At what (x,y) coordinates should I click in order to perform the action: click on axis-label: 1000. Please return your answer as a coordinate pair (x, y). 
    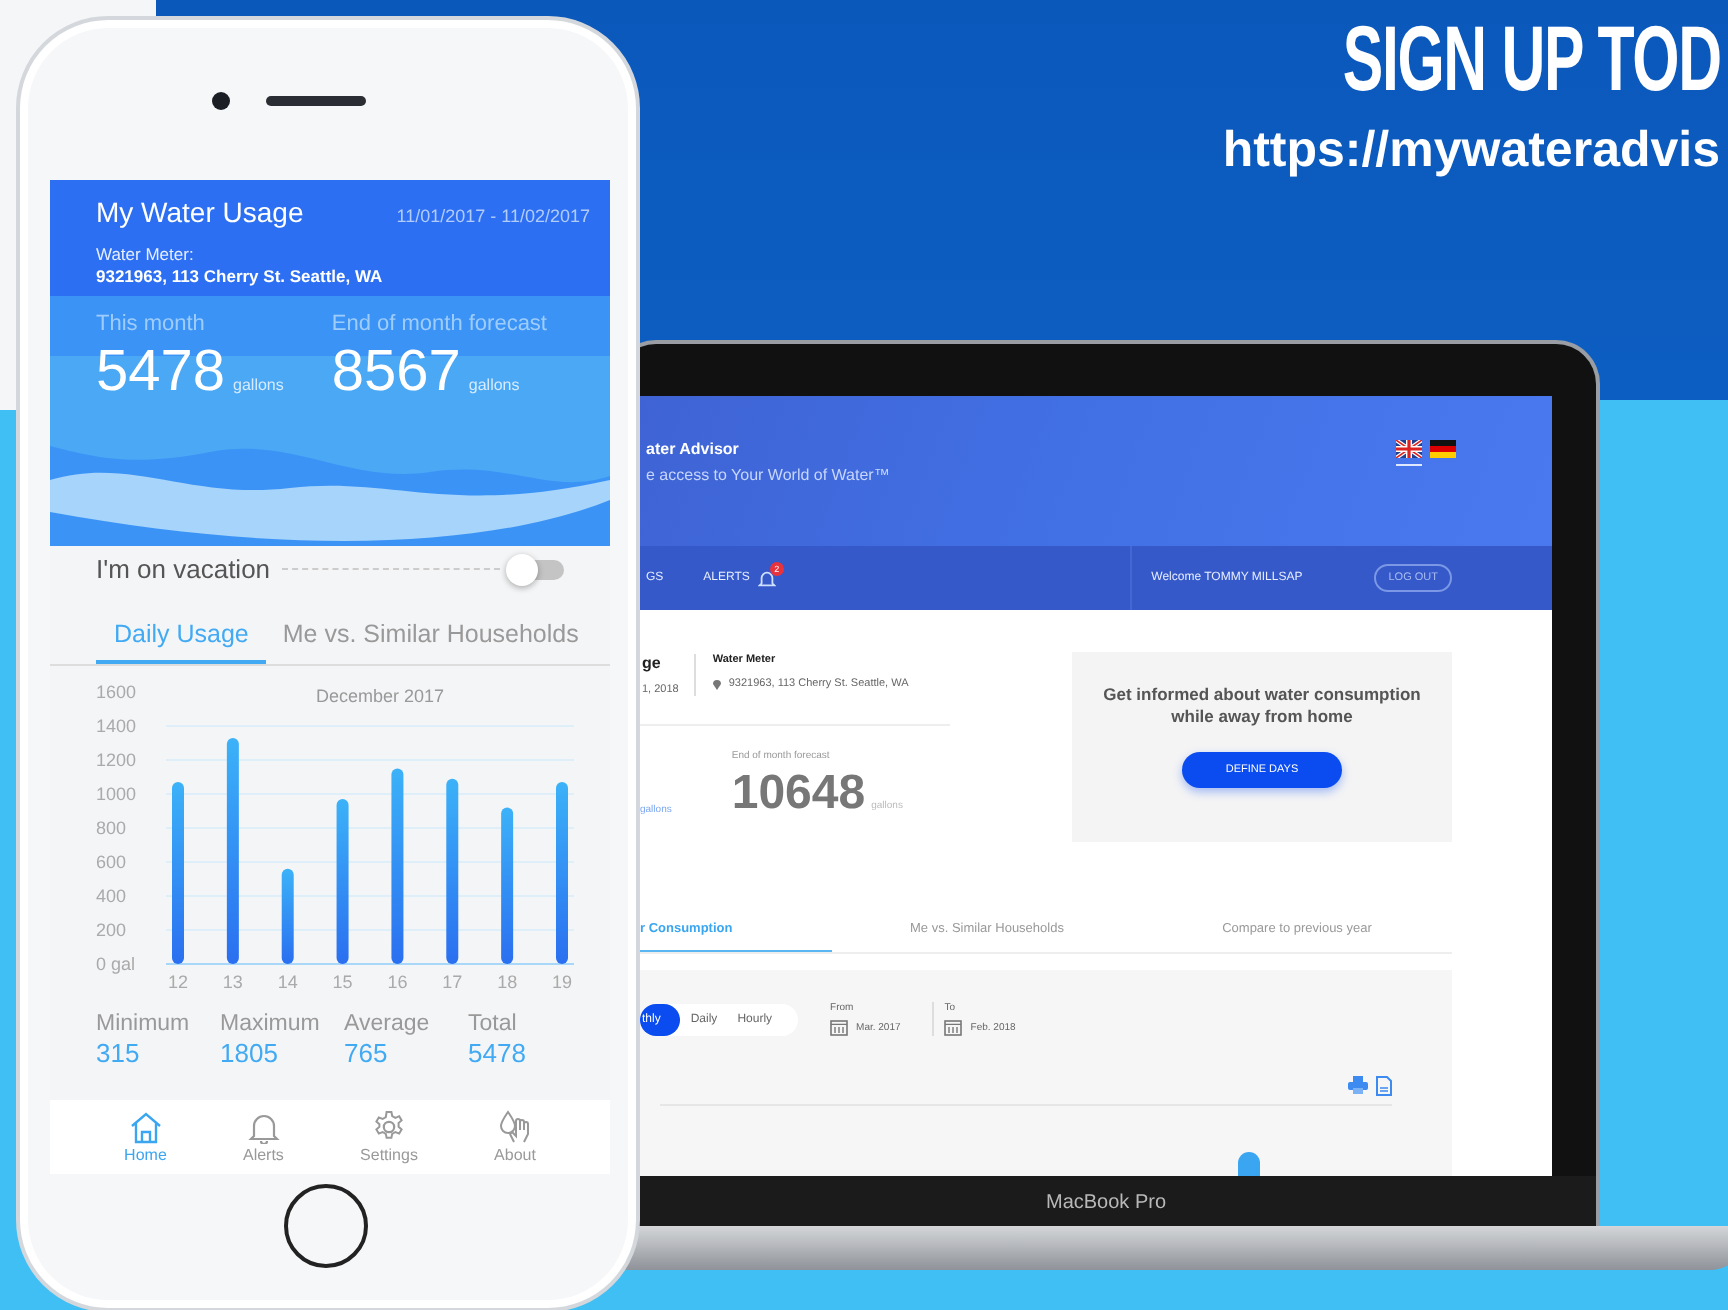
    Looking at the image, I should click on (116, 794).